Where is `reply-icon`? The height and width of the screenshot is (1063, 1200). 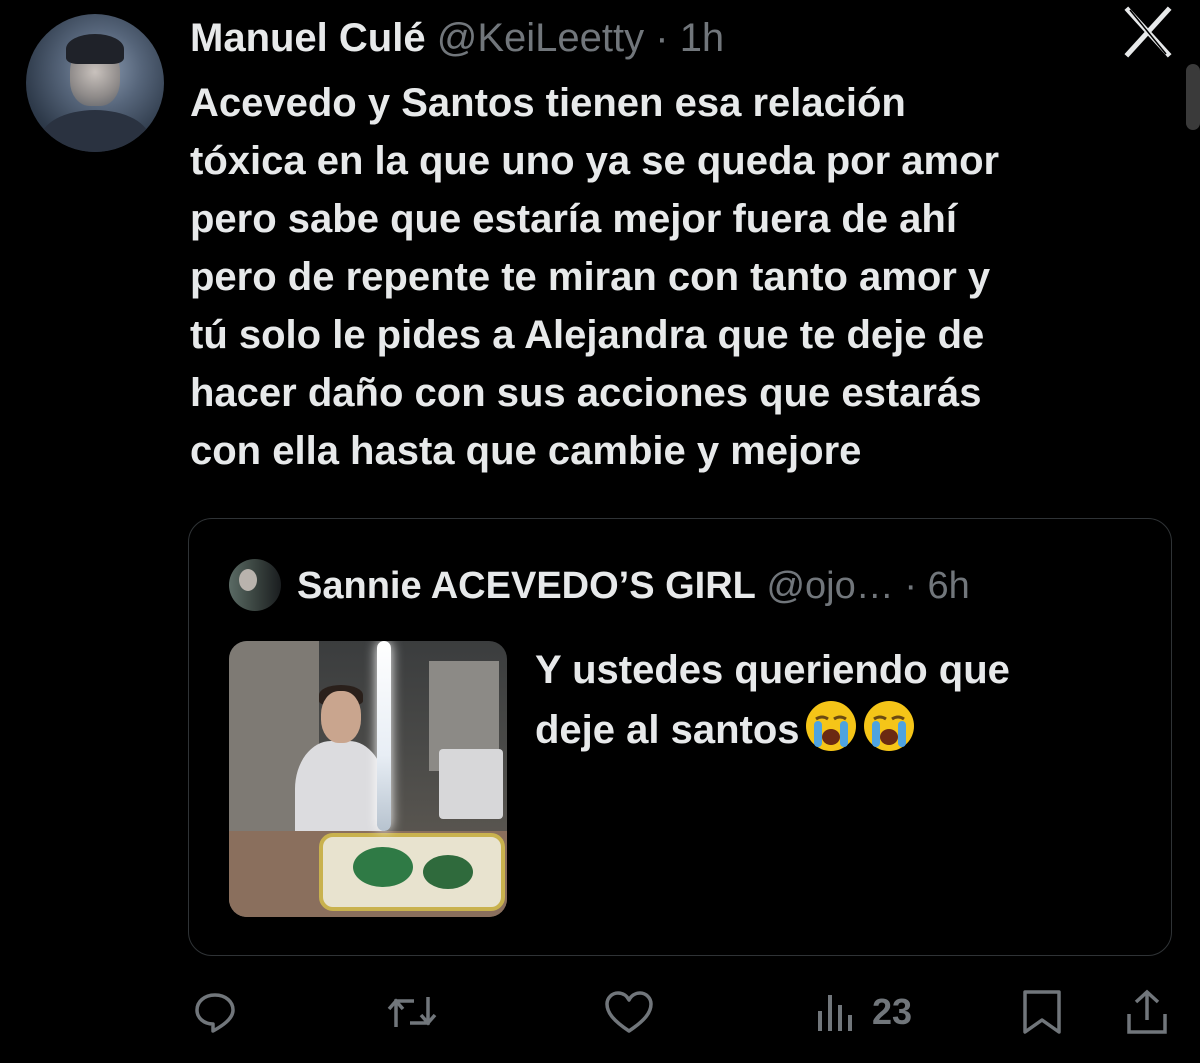 reply-icon is located at coordinates (215, 1013).